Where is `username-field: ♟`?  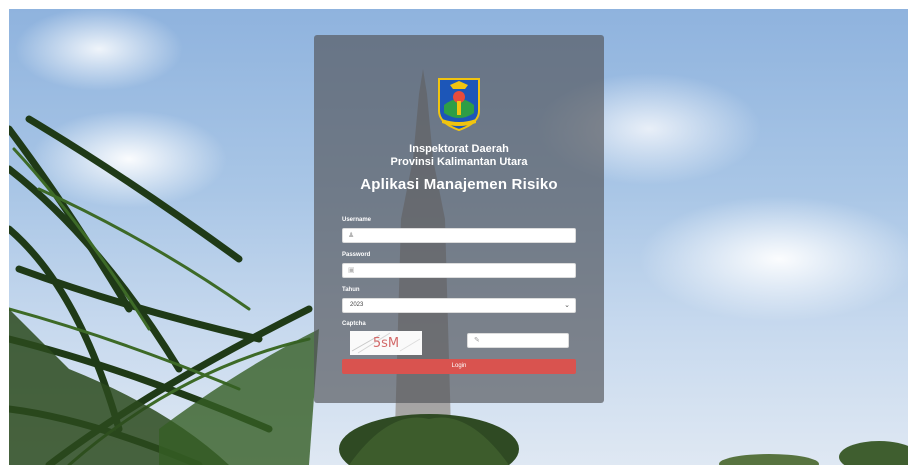 username-field: ♟ is located at coordinates (459, 235).